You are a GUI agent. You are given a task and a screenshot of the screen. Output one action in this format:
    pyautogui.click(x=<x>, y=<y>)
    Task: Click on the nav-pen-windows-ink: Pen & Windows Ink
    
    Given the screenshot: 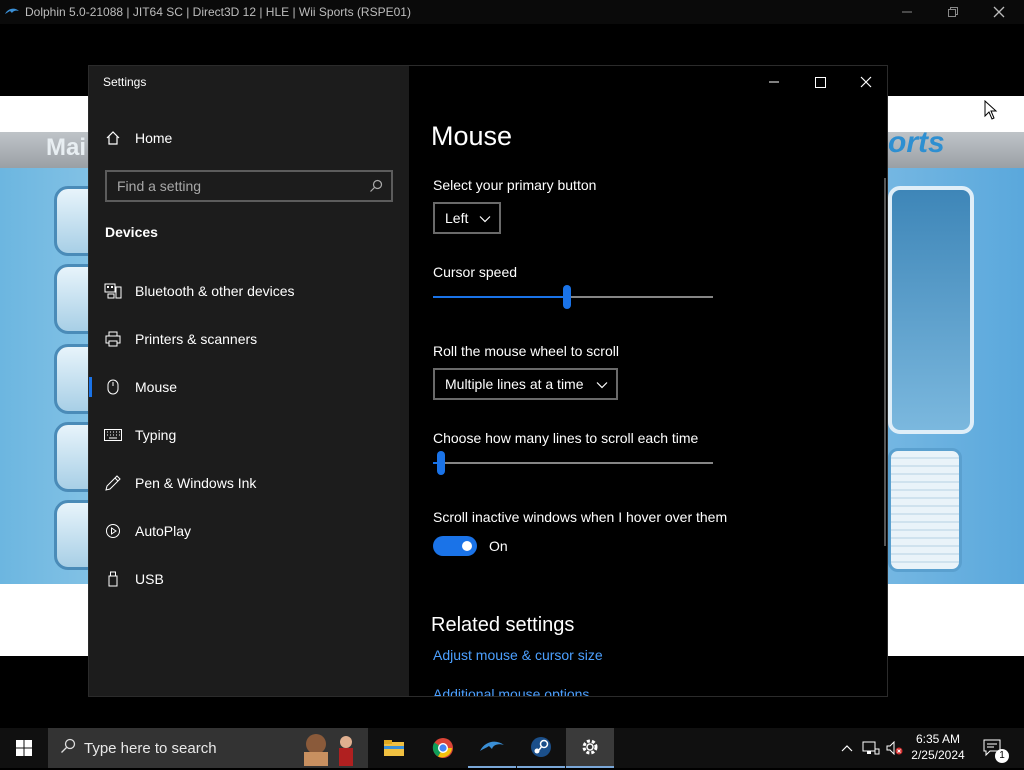 What is the action you would take?
    pyautogui.click(x=249, y=483)
    